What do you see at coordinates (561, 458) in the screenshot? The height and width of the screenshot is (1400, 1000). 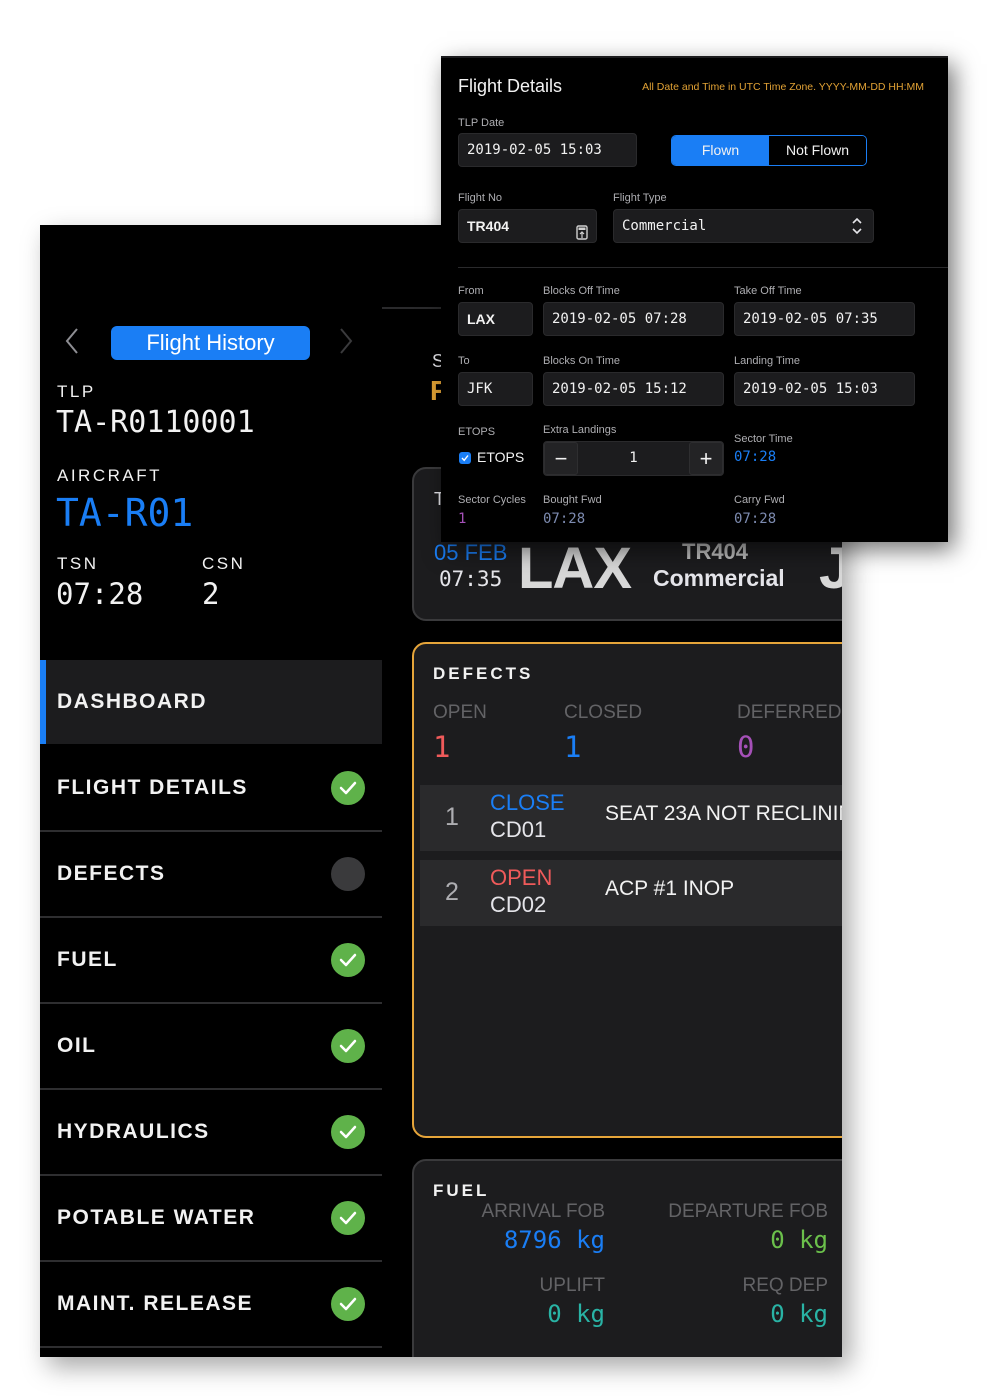 I see `decrement-button: −` at bounding box center [561, 458].